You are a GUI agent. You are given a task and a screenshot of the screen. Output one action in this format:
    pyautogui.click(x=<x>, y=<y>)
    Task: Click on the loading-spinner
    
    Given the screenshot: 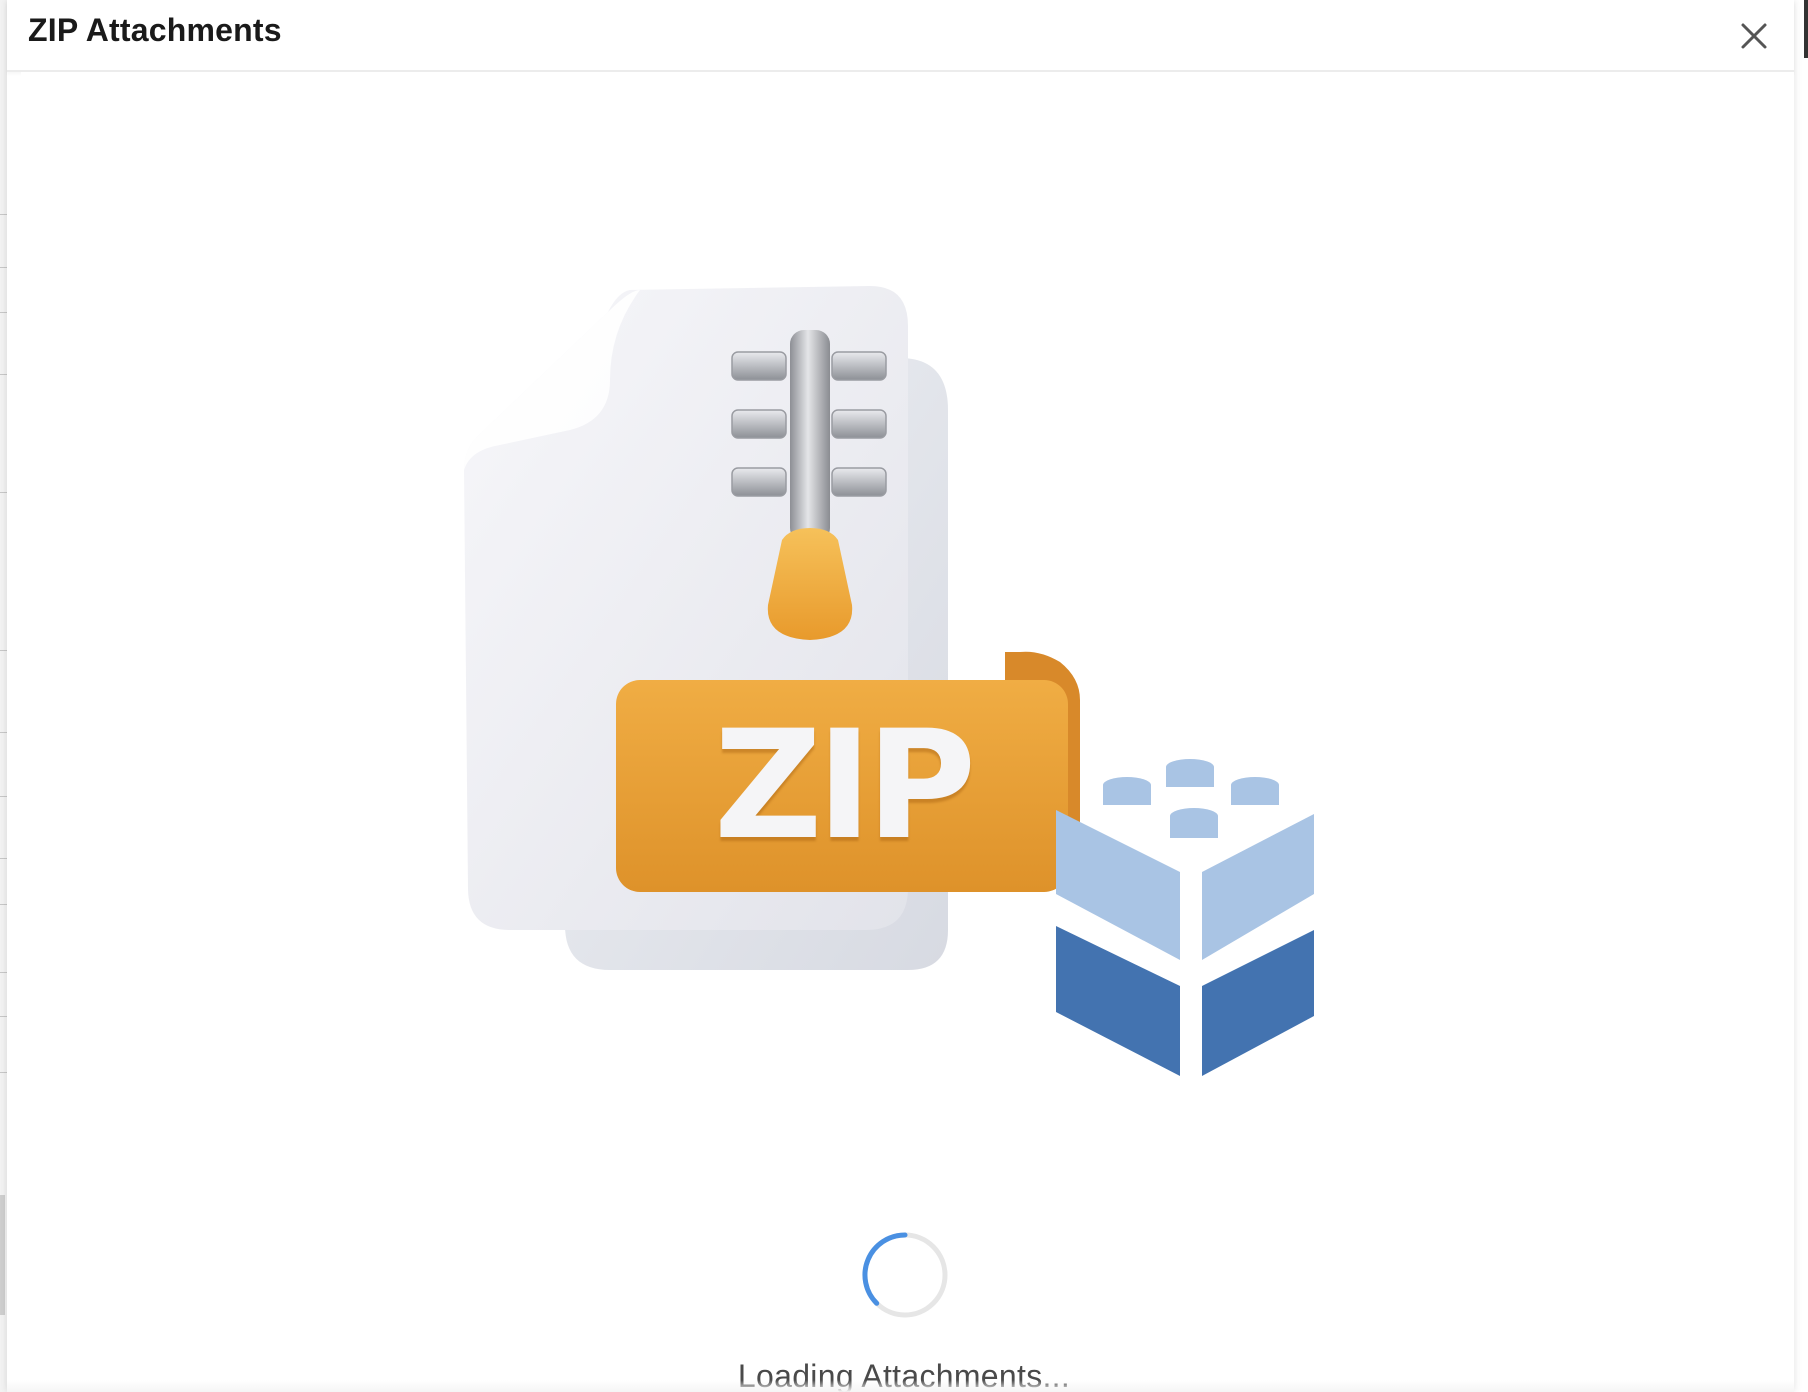 What is the action you would take?
    pyautogui.click(x=905, y=1275)
    